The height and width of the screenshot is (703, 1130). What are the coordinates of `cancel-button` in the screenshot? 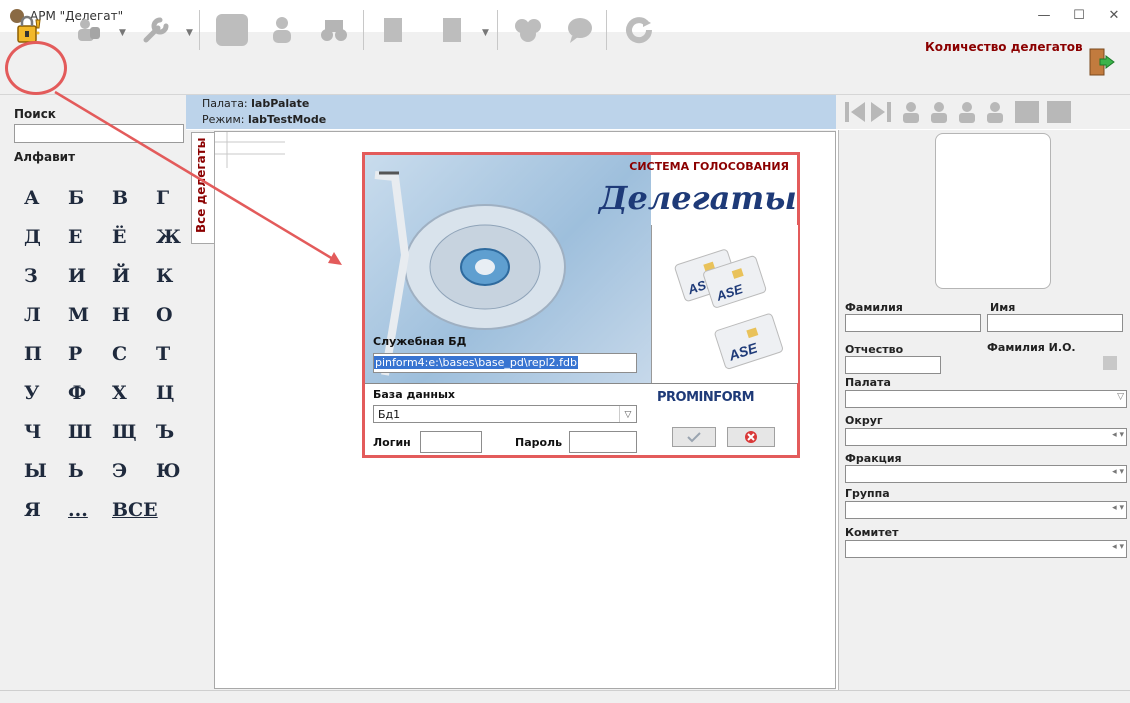 It's located at (751, 437).